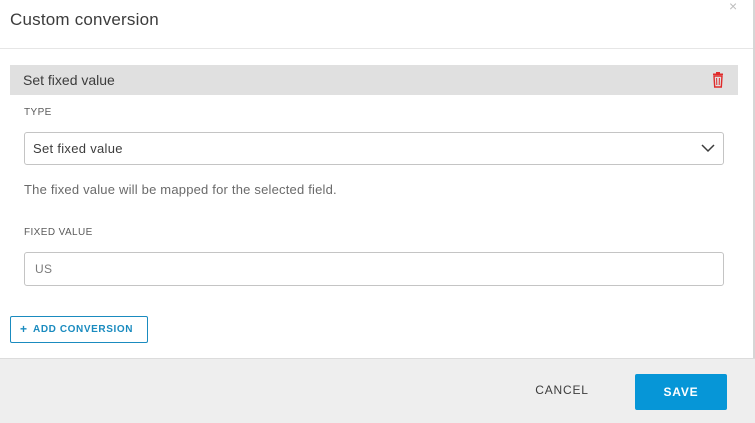 The width and height of the screenshot is (755, 423). What do you see at coordinates (84, 19) in the screenshot?
I see `dialog-title: Custom conversion` at bounding box center [84, 19].